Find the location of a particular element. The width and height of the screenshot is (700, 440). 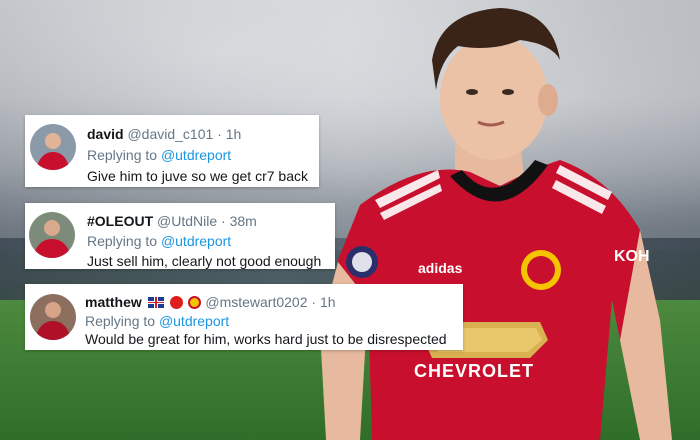

tweet-author-handle: @UtdNile is located at coordinates (187, 221).